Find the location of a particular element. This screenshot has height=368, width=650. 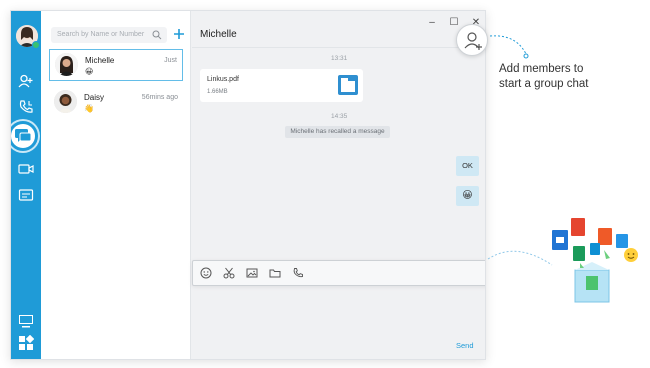

calls-icon is located at coordinates (26, 107).